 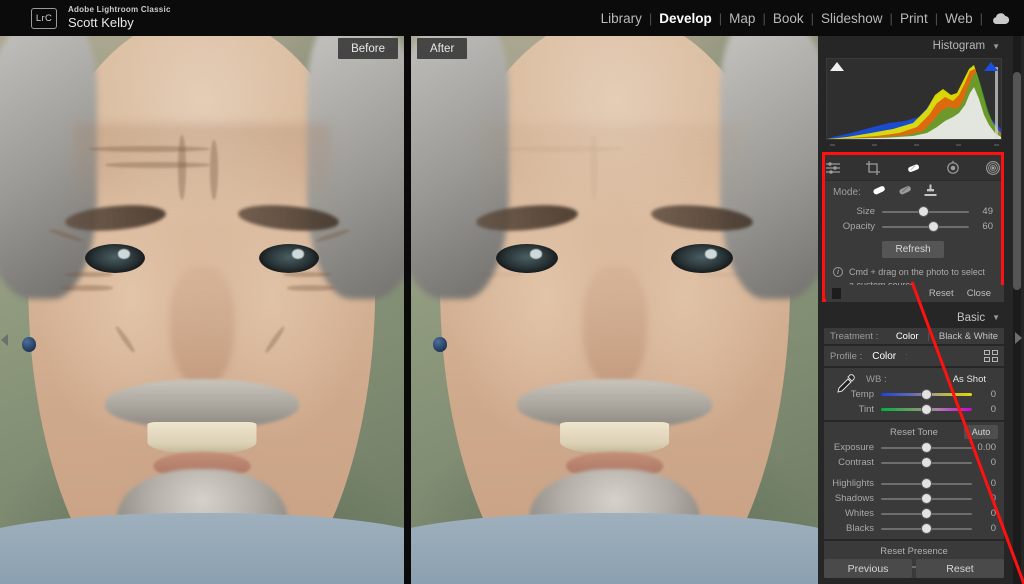 I want to click on shadows-slider-row: Shadows 0, so click(x=914, y=498).